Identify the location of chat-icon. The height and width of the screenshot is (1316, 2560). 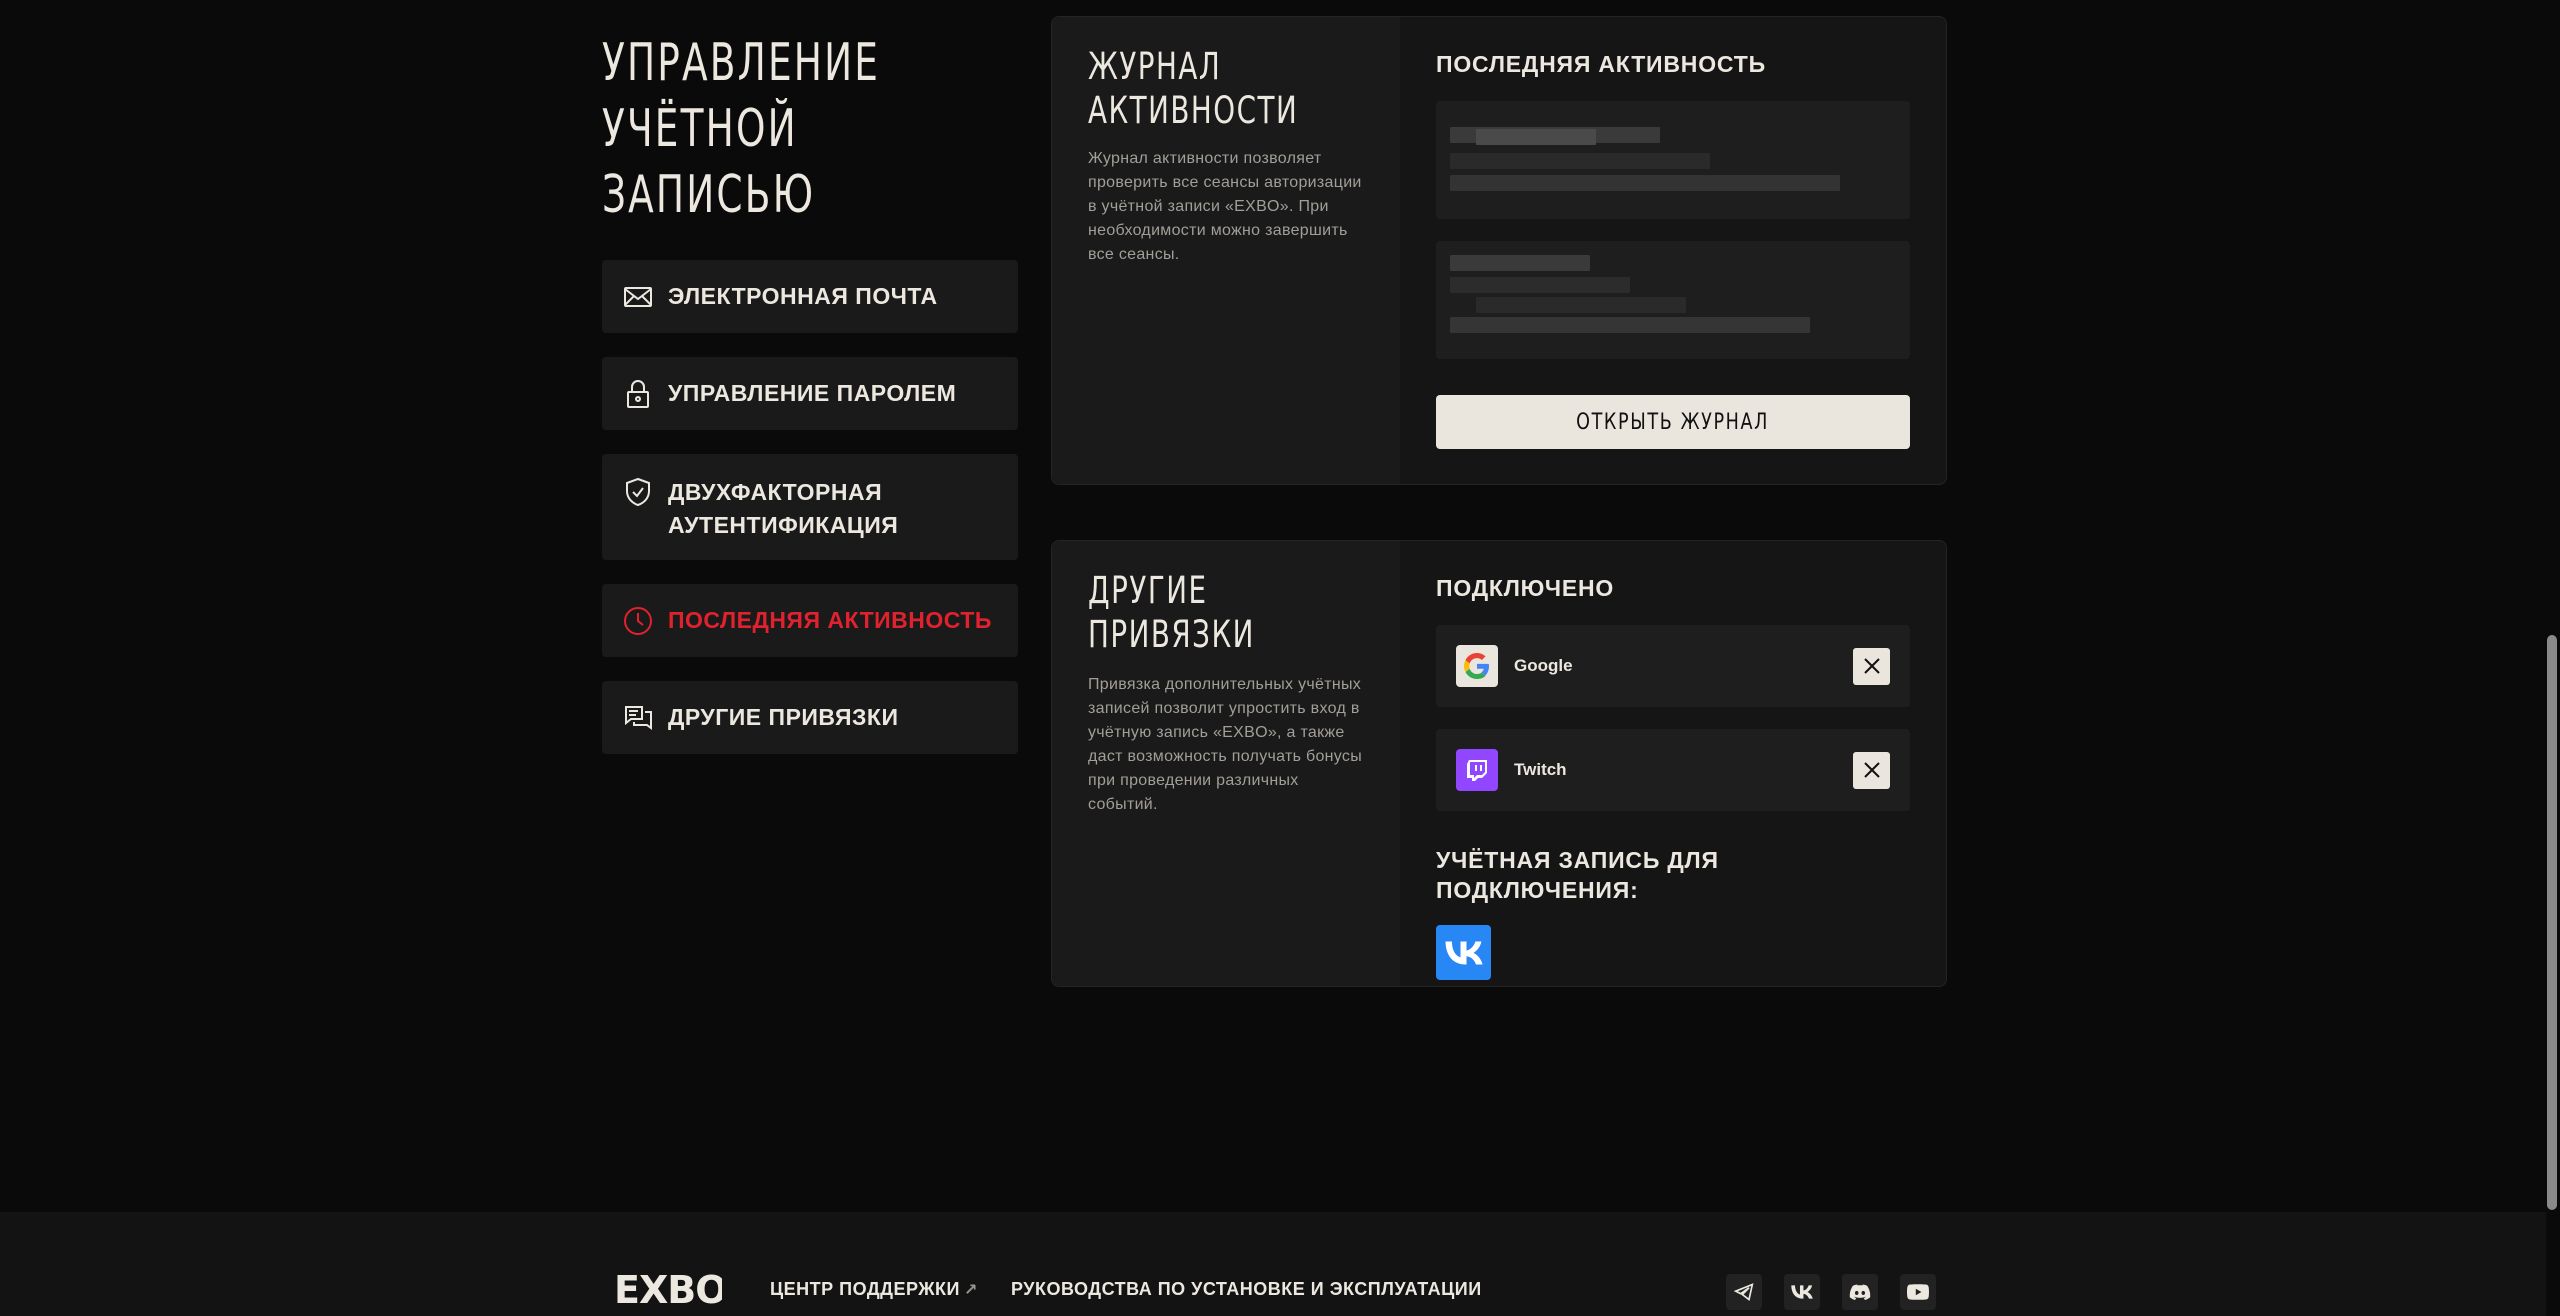
(638, 717).